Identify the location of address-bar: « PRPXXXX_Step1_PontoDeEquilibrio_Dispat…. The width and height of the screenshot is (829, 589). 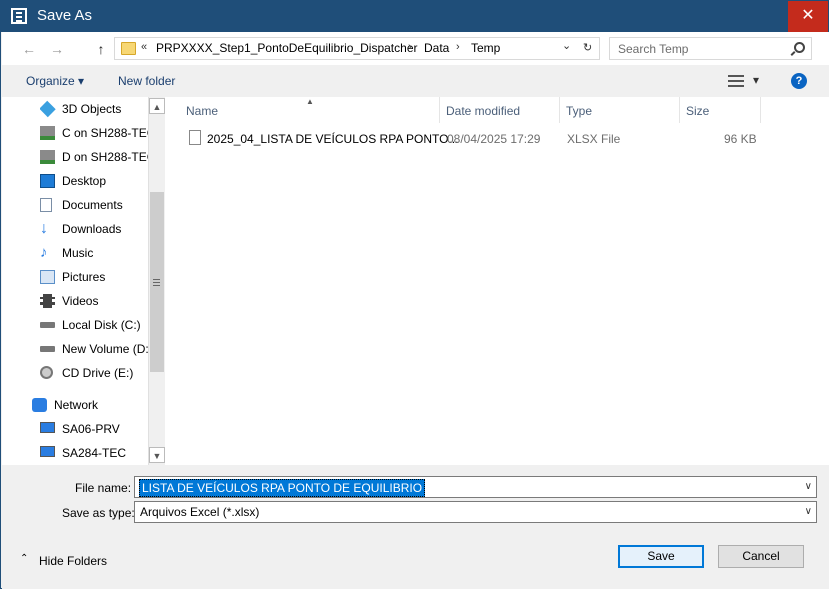
(357, 48).